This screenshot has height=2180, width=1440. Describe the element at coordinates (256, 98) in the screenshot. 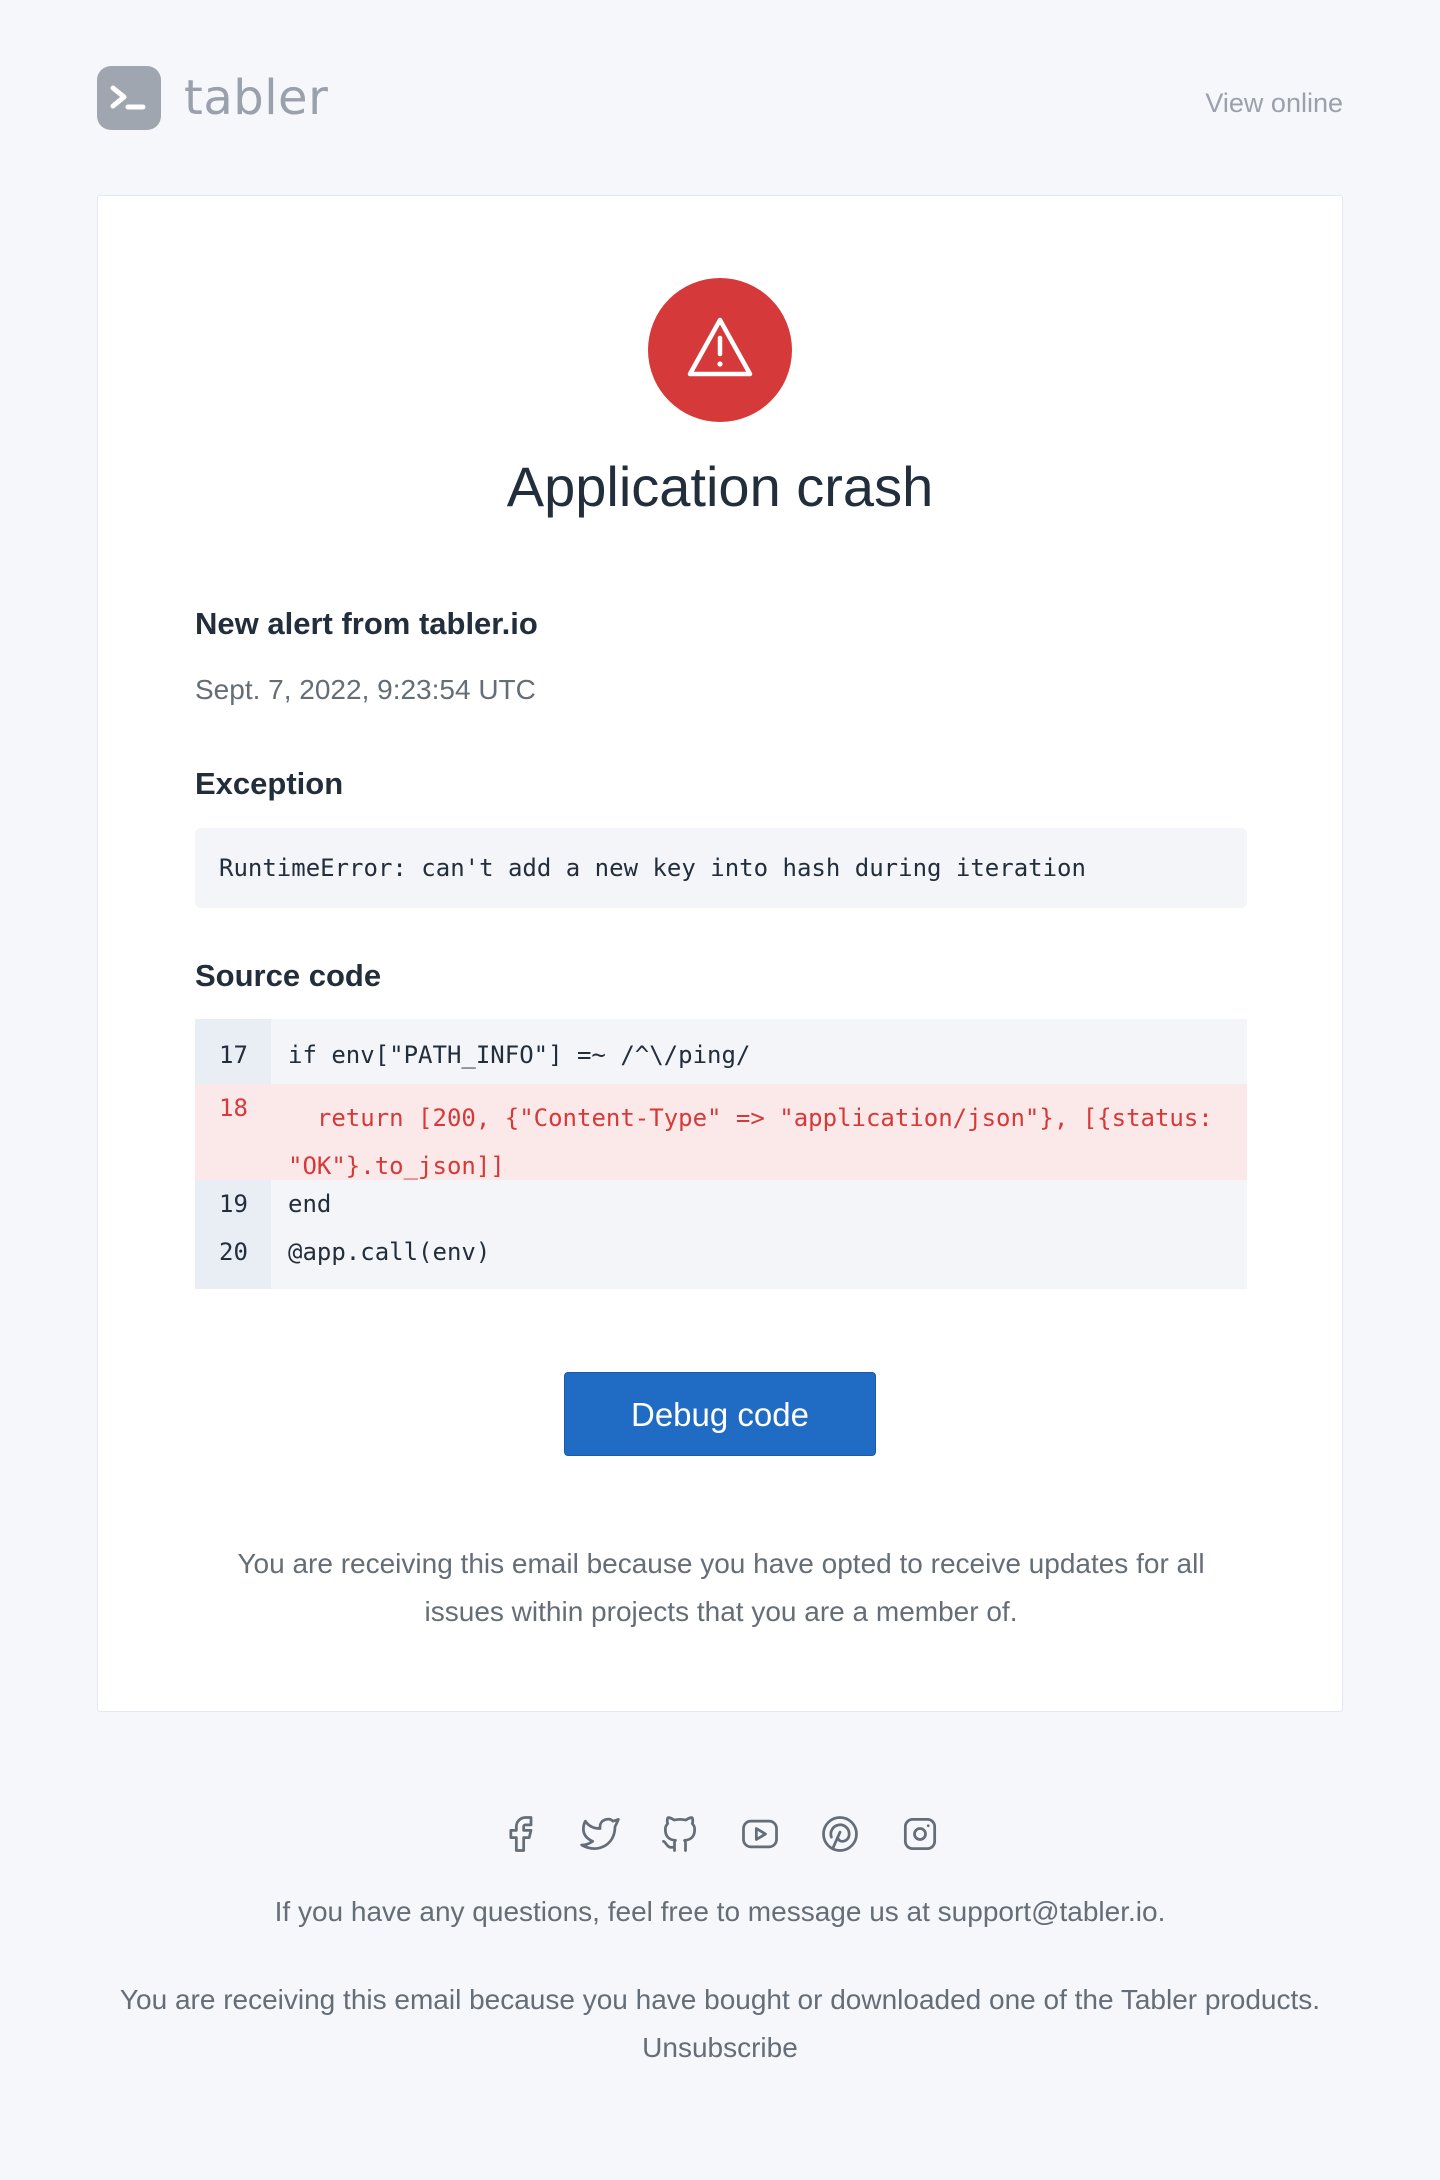

I see `brand-name: tabler` at that location.